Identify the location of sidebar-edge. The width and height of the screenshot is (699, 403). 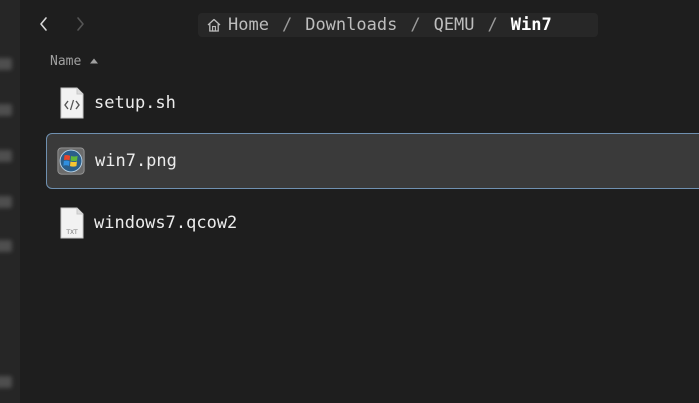
(10, 201).